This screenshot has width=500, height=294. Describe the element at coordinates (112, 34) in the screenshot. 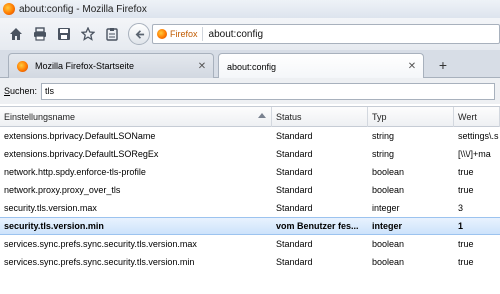

I see `clipboard-icon` at that location.